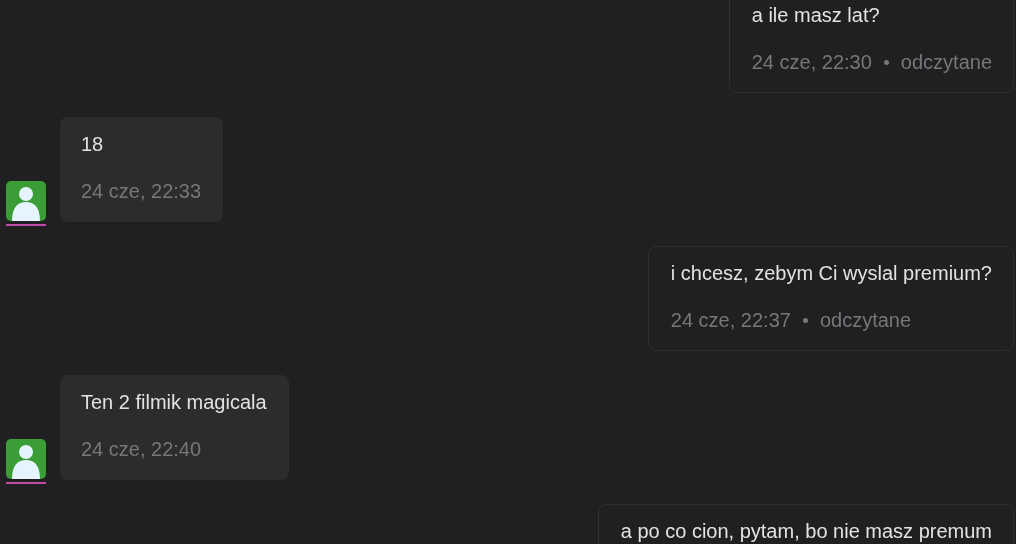 The width and height of the screenshot is (1016, 544). What do you see at coordinates (806, 531) in the screenshot?
I see `message-text: a po co cion, pytam, bo nie masz premum` at bounding box center [806, 531].